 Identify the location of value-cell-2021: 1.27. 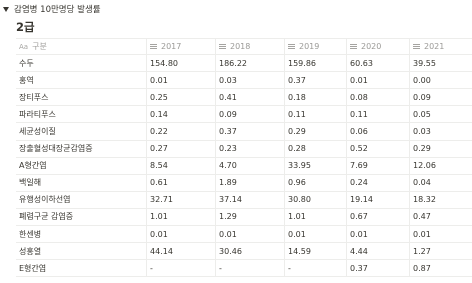
(441, 251).